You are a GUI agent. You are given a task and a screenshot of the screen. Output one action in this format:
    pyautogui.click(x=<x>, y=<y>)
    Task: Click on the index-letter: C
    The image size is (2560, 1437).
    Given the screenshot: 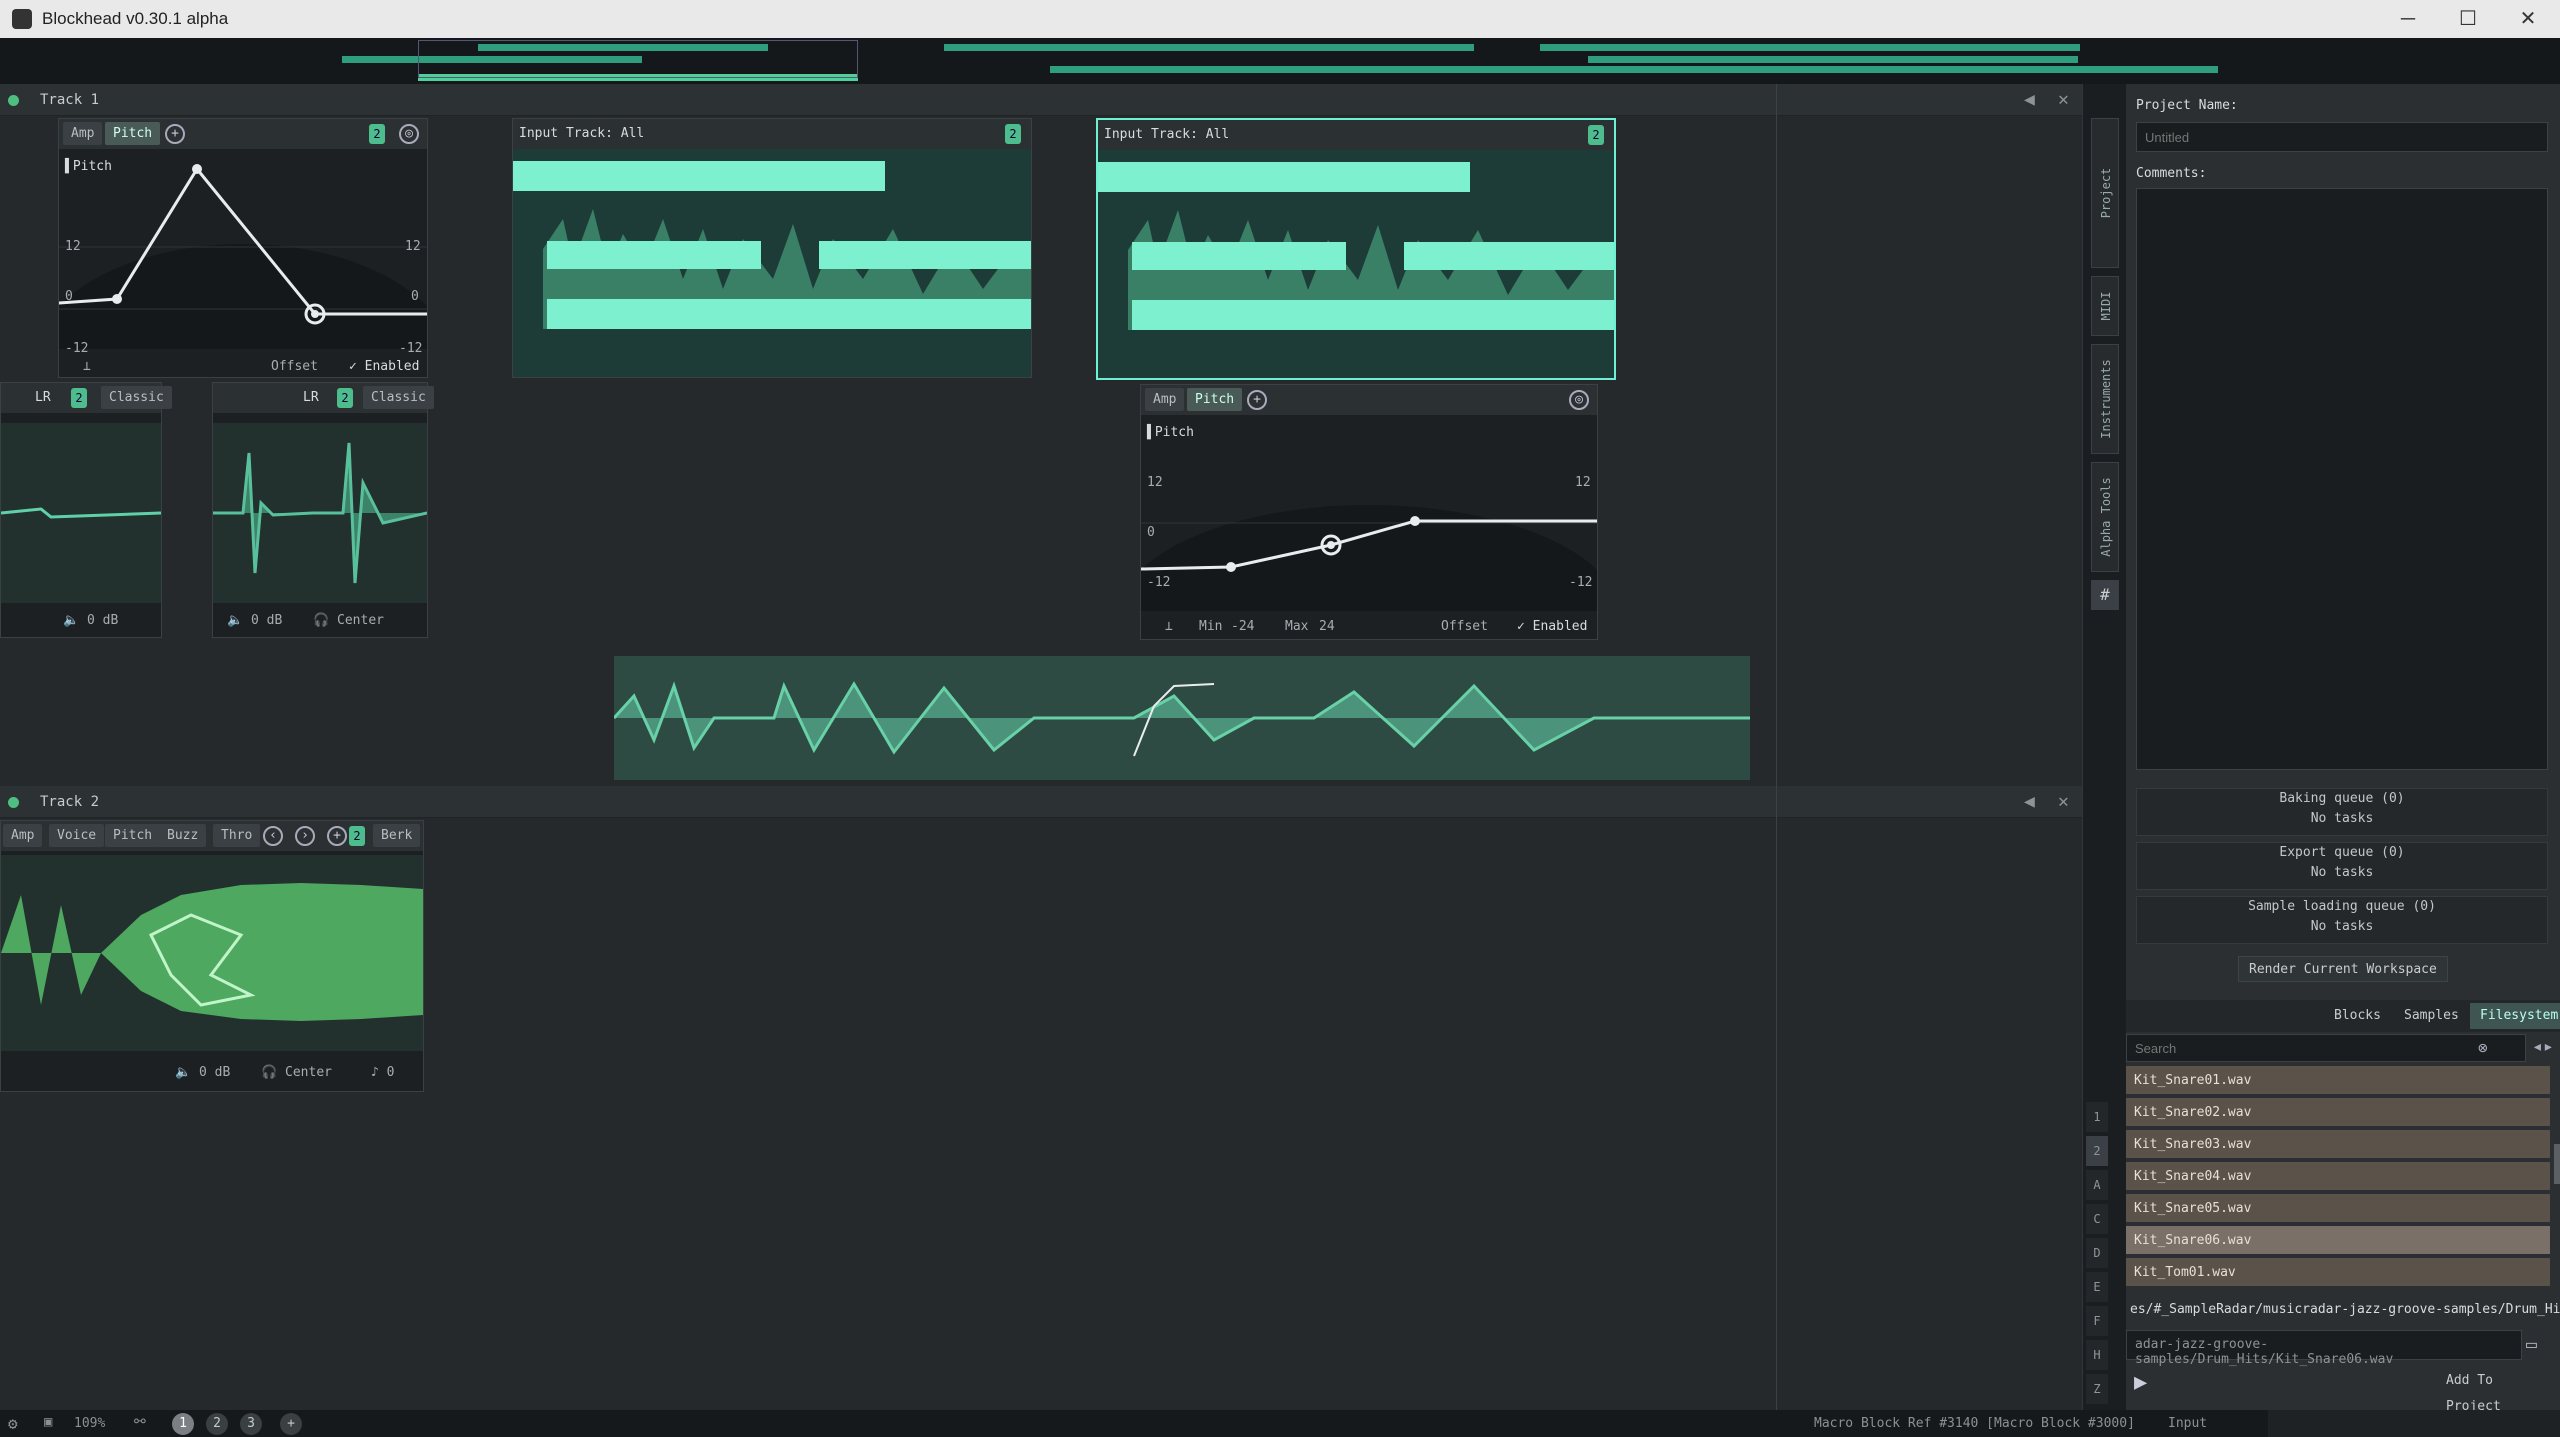 What is the action you would take?
    pyautogui.click(x=2097, y=1219)
    